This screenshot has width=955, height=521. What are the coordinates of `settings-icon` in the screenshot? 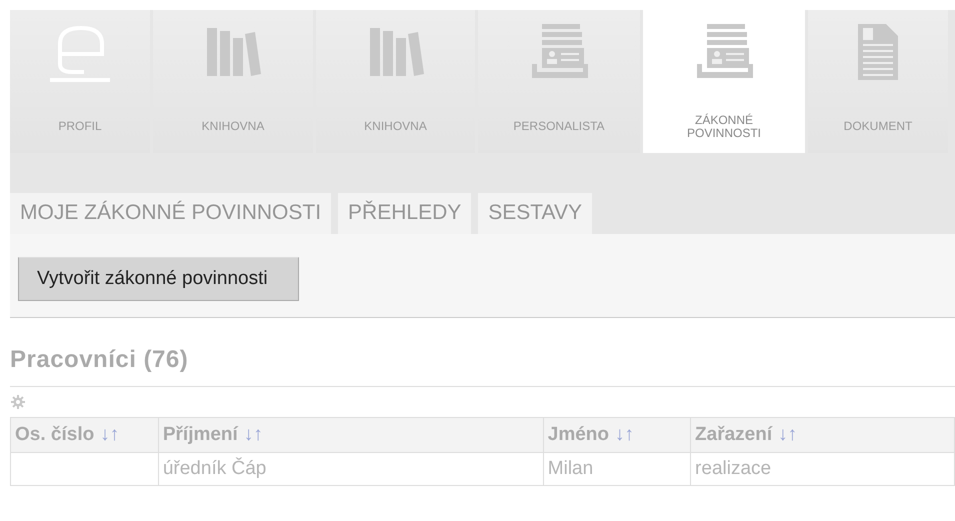 It's located at (18, 402).